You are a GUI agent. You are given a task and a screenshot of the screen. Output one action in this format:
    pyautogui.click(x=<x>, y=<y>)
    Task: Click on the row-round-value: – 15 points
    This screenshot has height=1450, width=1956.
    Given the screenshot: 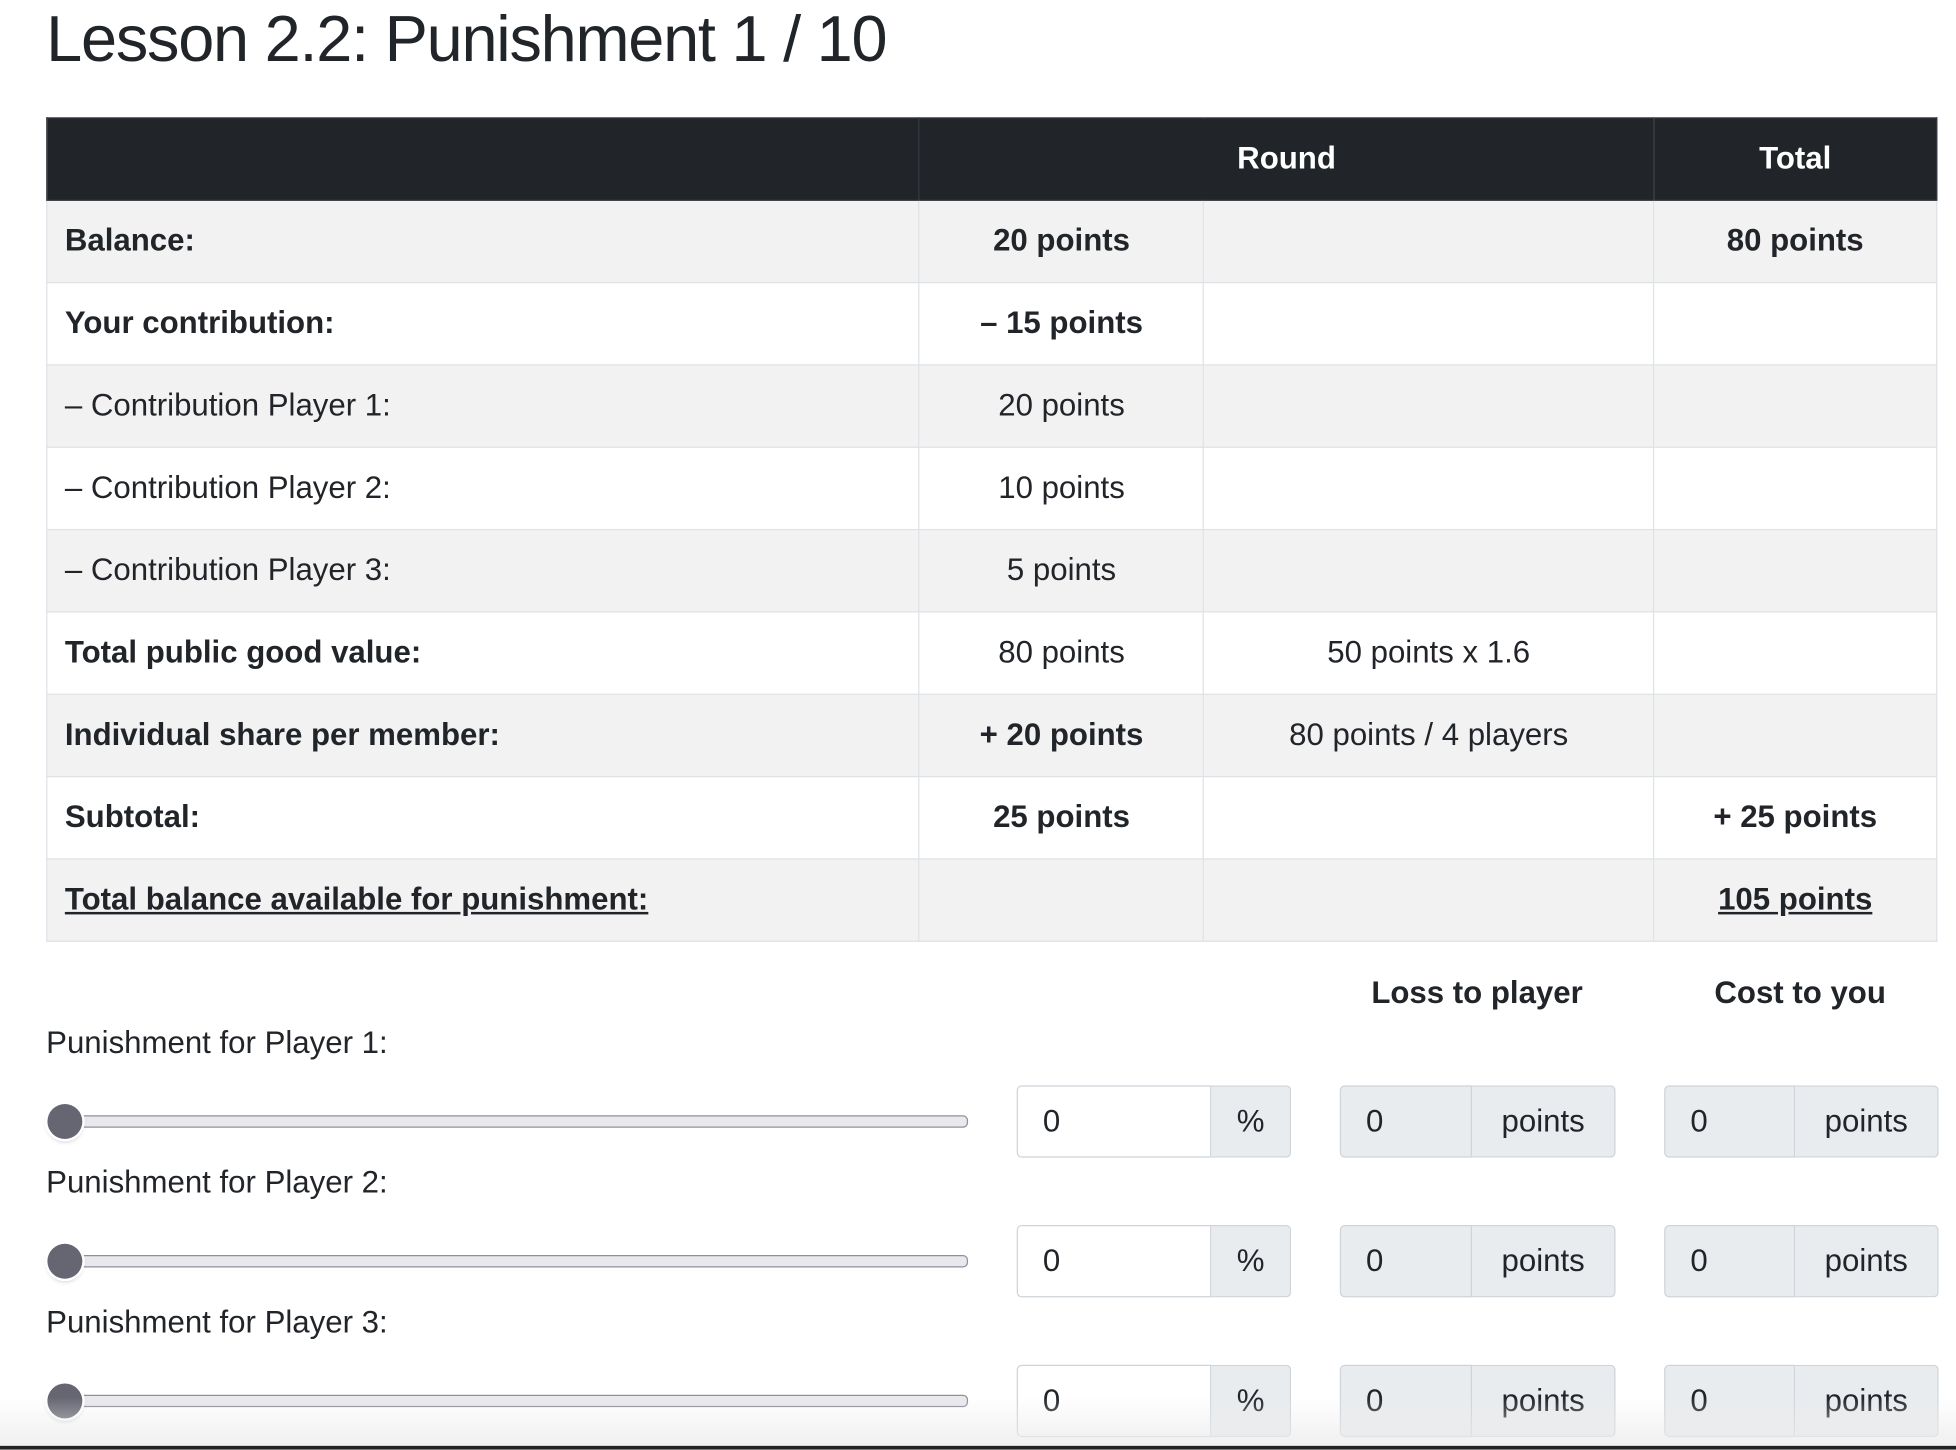 What is the action you would take?
    pyautogui.click(x=1061, y=323)
    